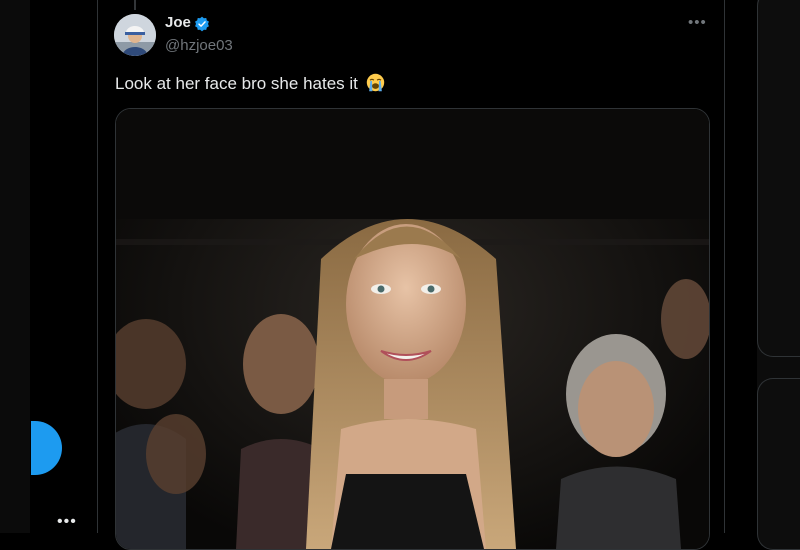 This screenshot has width=800, height=550. I want to click on avatar, so click(135, 35).